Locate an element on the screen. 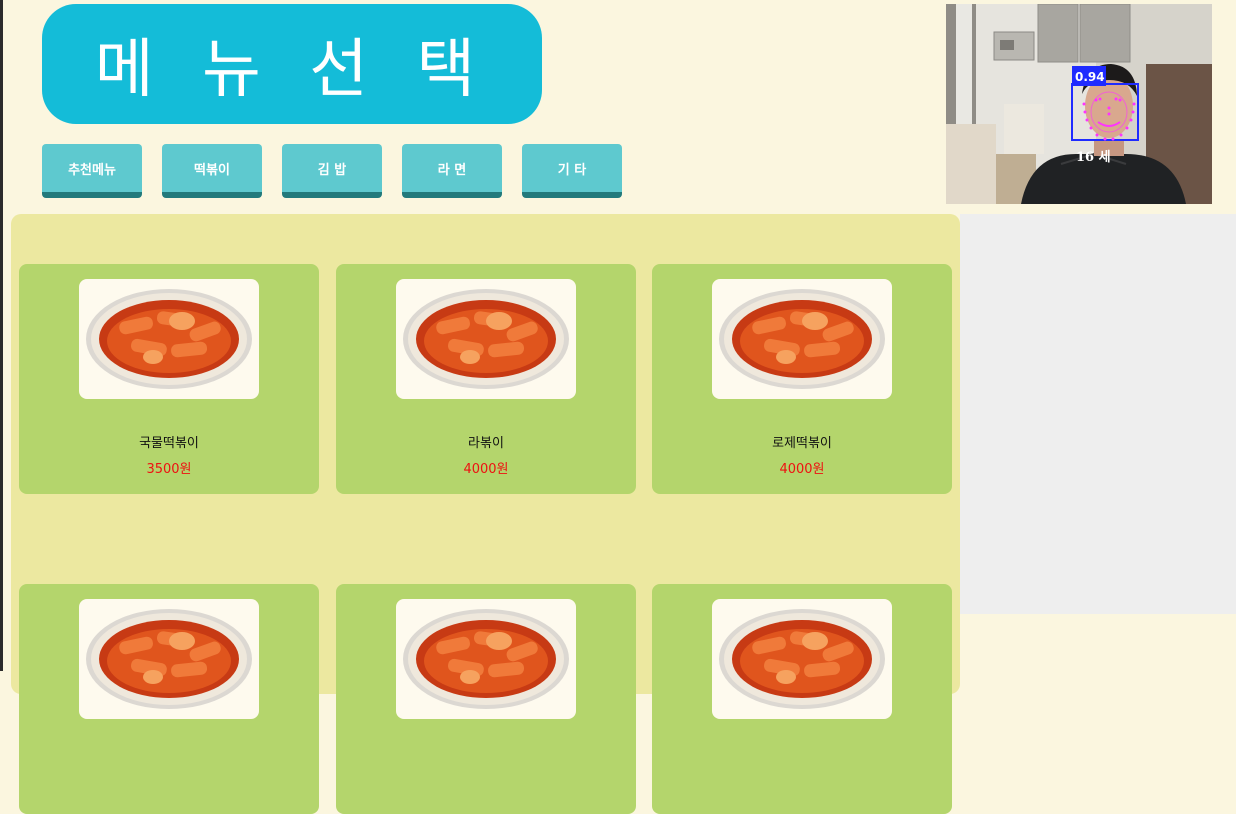 The width and height of the screenshot is (1236, 814). camera-feed: 0.94 16 세 is located at coordinates (1079, 104).